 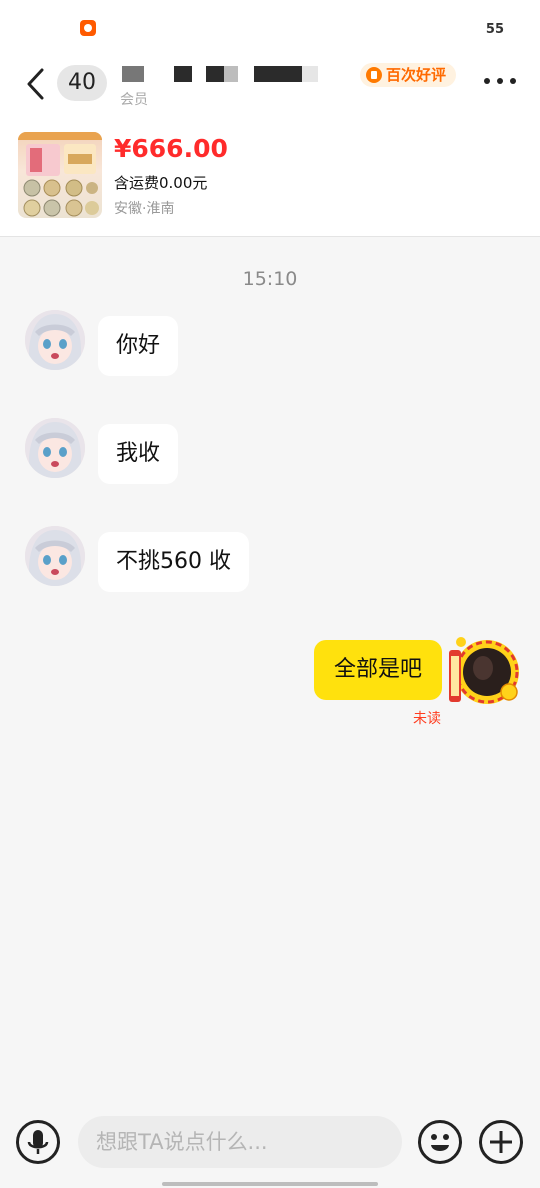 I want to click on app-notification-icon, so click(x=88, y=28).